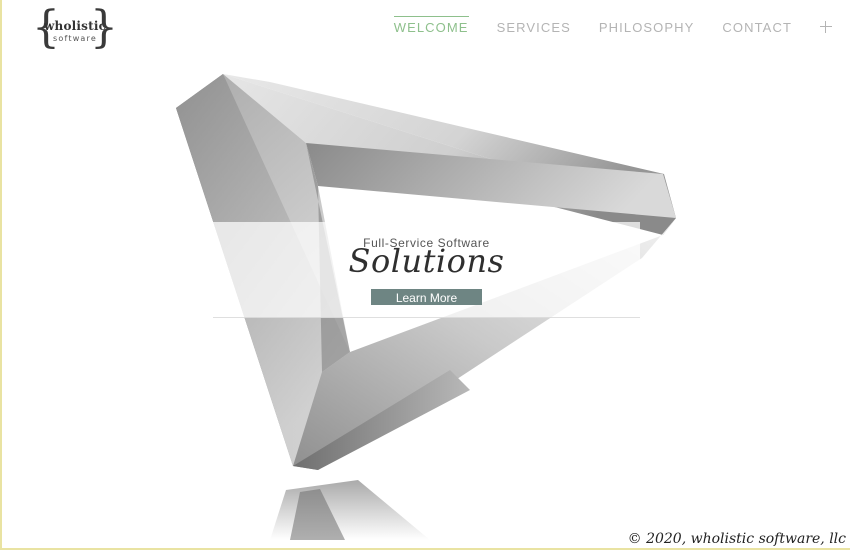 The image size is (850, 550). What do you see at coordinates (431, 25) in the screenshot?
I see `nav-item-welcome: WELCOME` at bounding box center [431, 25].